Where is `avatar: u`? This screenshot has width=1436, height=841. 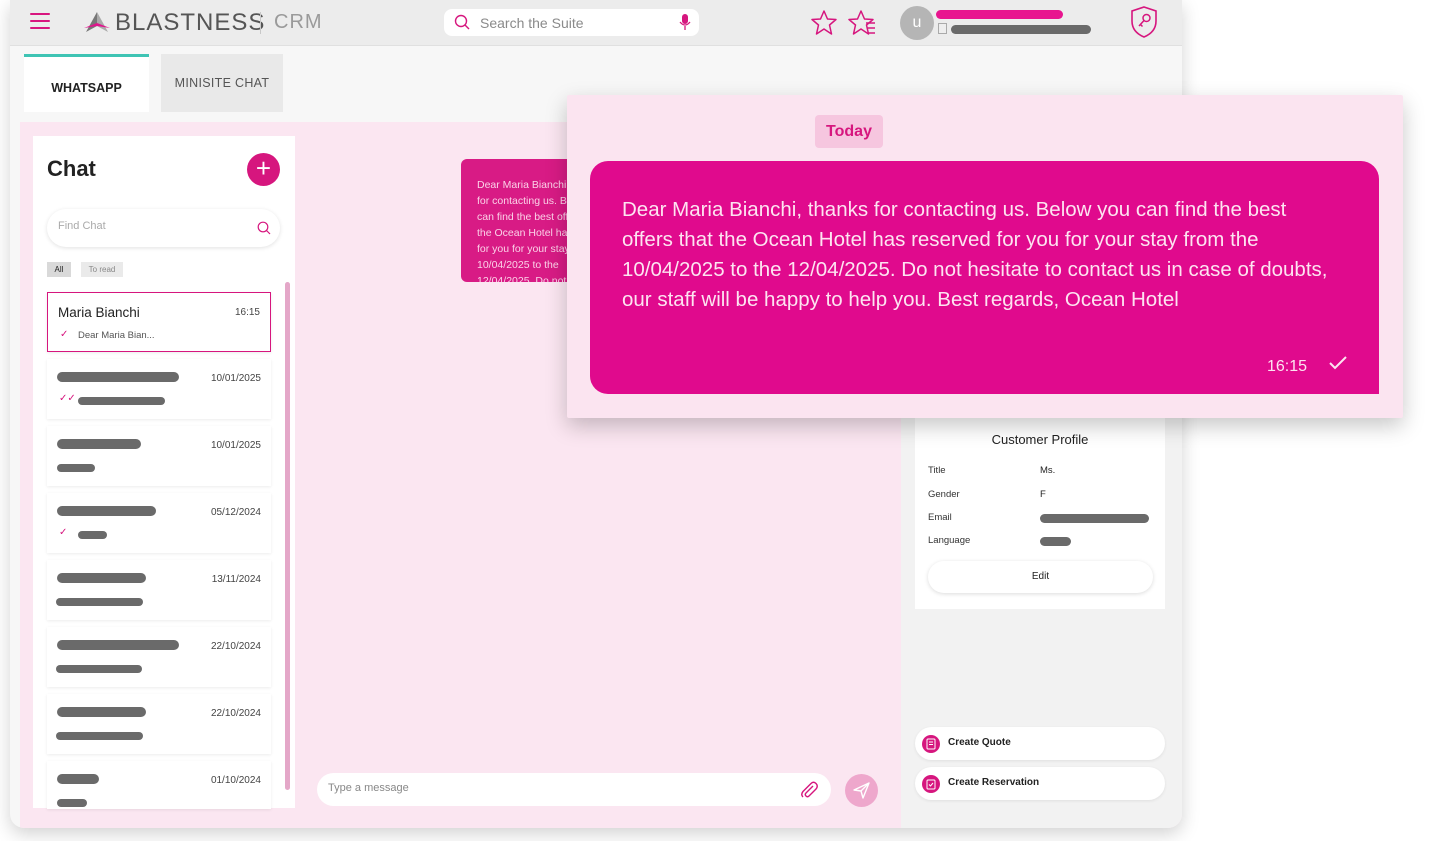 avatar: u is located at coordinates (917, 23).